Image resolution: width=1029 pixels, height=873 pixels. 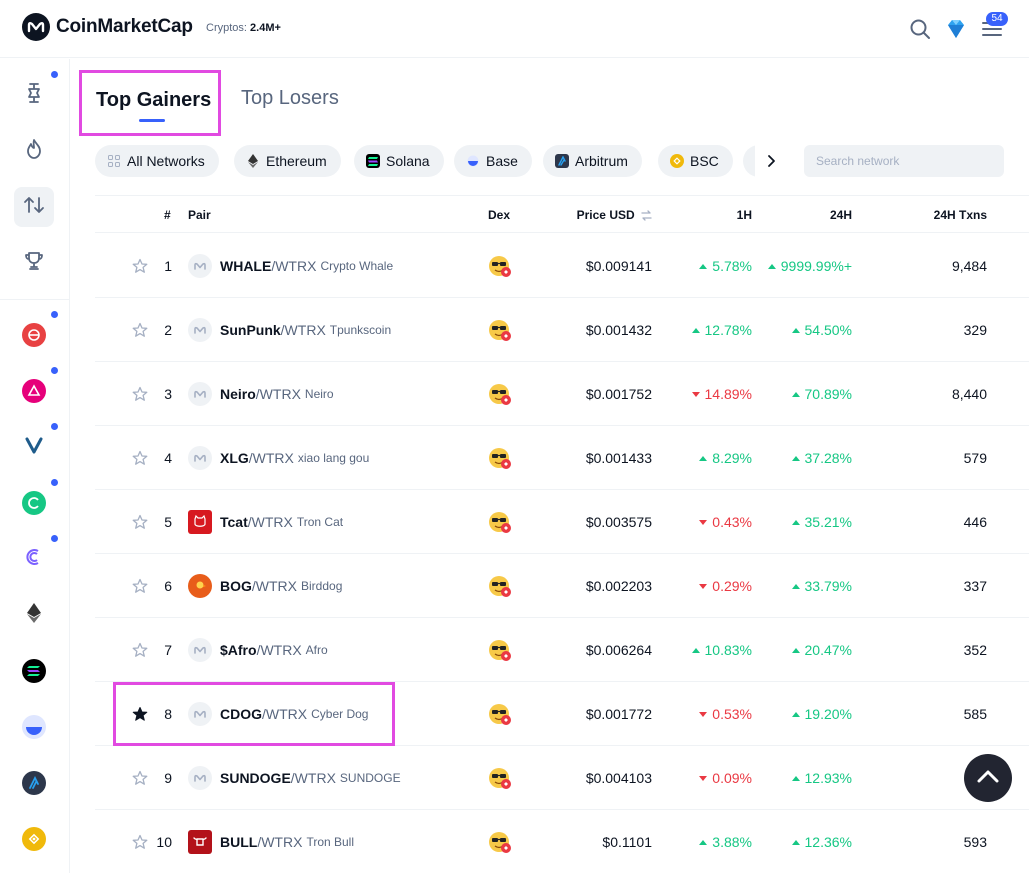 I want to click on diamond-icon, so click(x=956, y=29).